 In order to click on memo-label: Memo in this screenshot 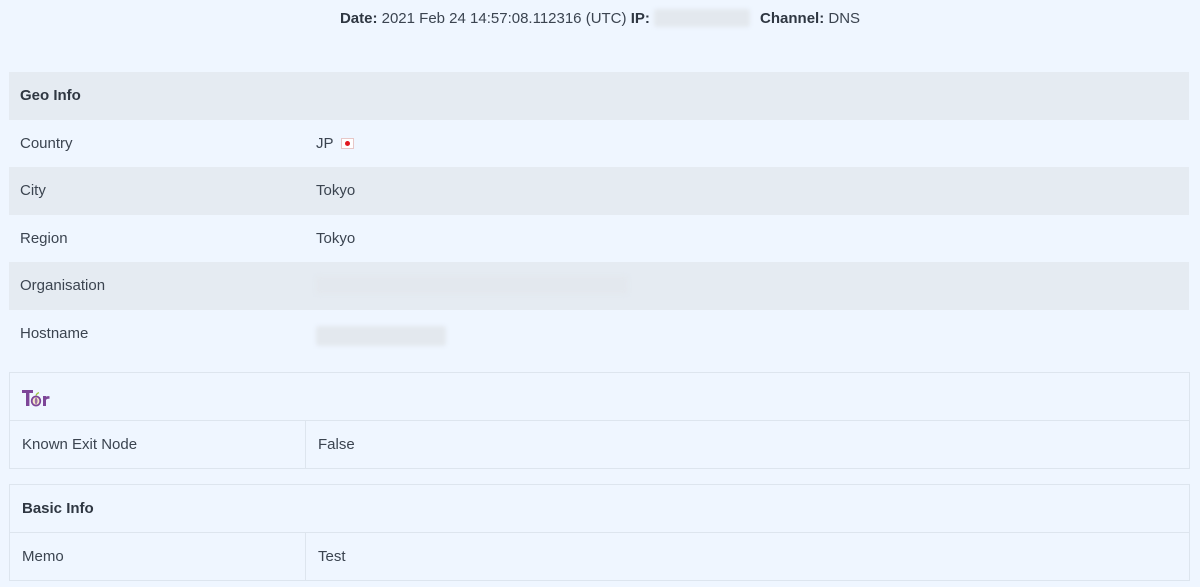, I will do `click(43, 556)`.